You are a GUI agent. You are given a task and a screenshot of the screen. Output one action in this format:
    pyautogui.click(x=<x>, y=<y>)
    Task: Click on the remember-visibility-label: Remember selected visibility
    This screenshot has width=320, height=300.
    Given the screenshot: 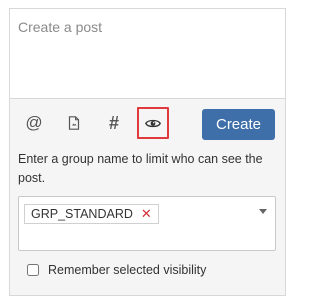 What is the action you would take?
    pyautogui.click(x=127, y=270)
    